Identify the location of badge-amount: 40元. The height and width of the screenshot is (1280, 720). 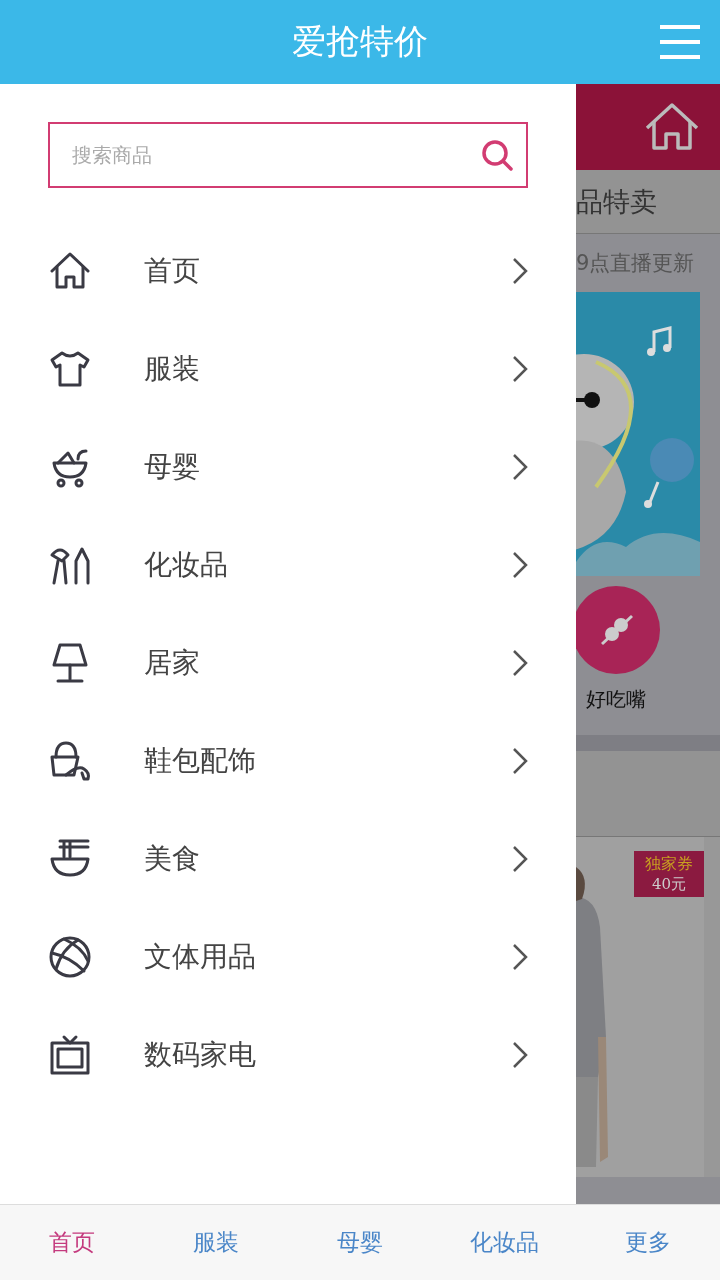
(669, 884).